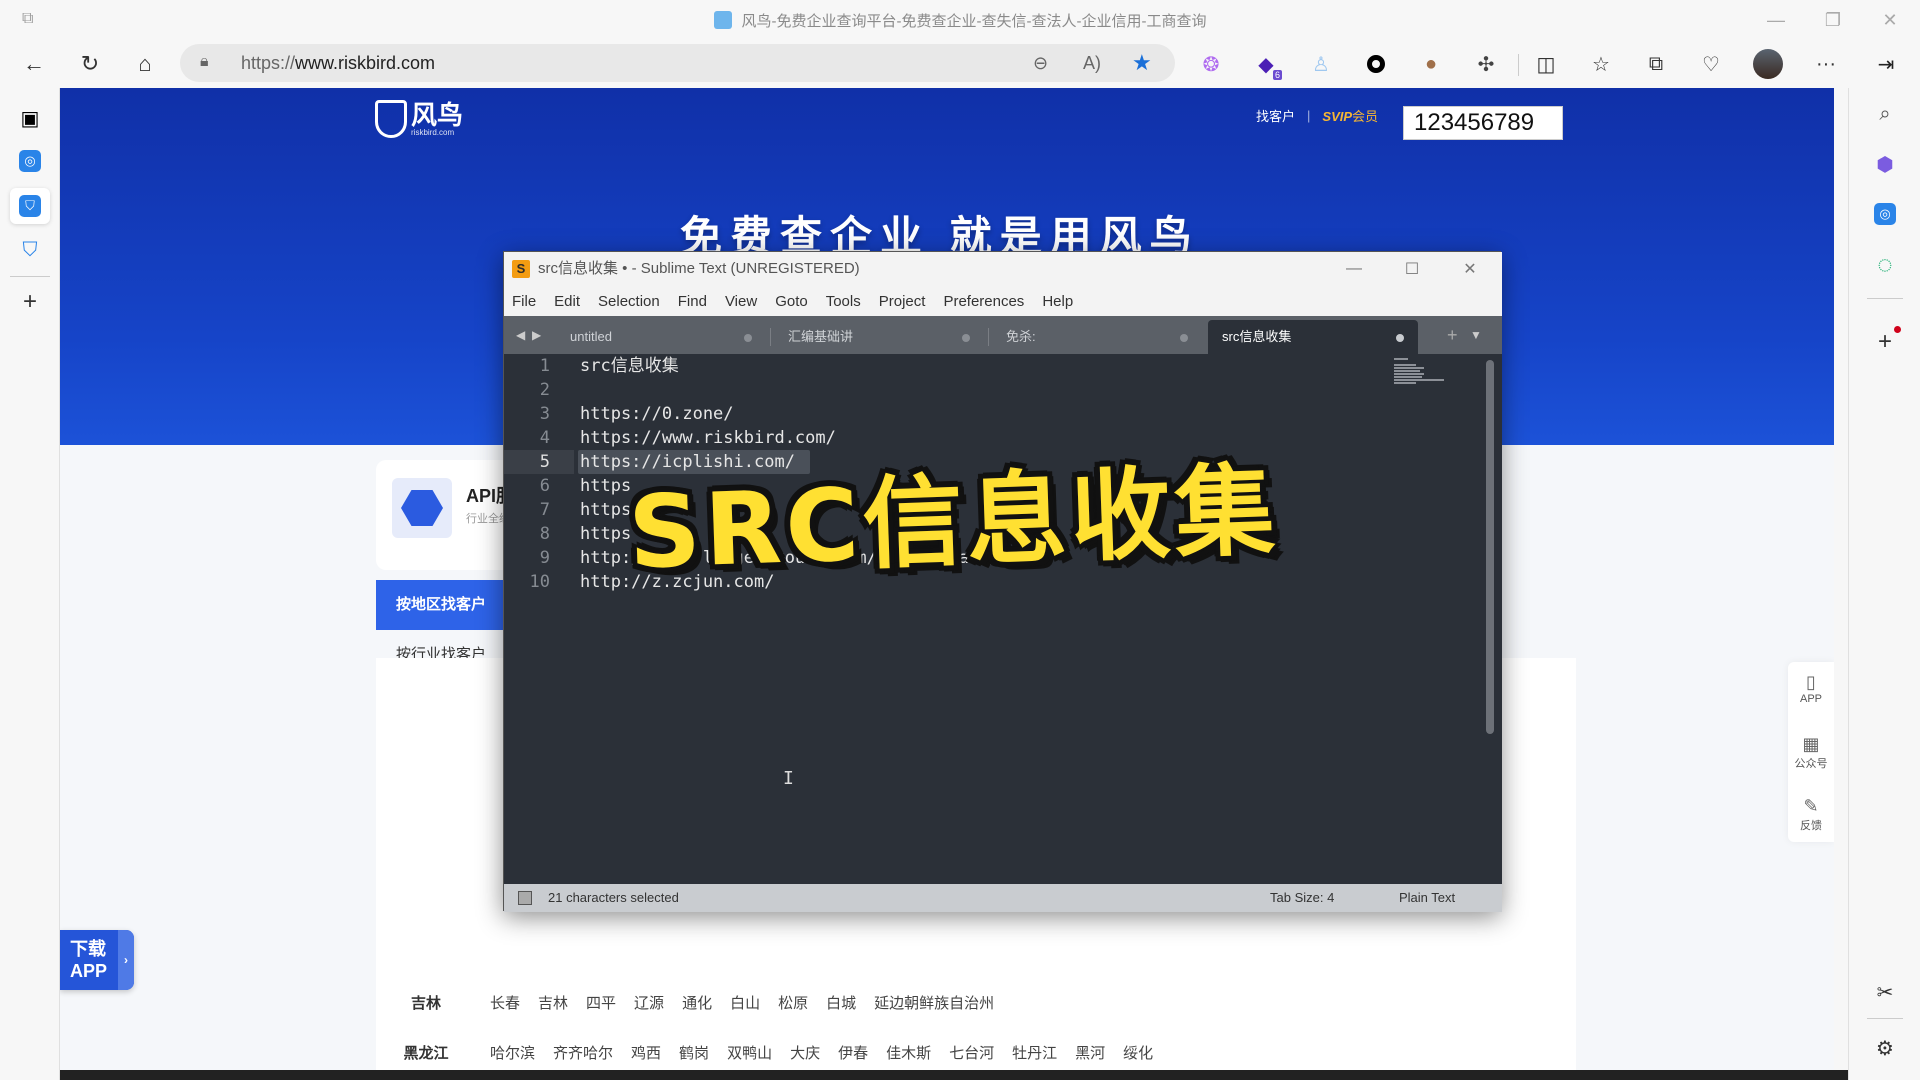 The image size is (1920, 1080). I want to click on menu-tools: Tools, so click(843, 301).